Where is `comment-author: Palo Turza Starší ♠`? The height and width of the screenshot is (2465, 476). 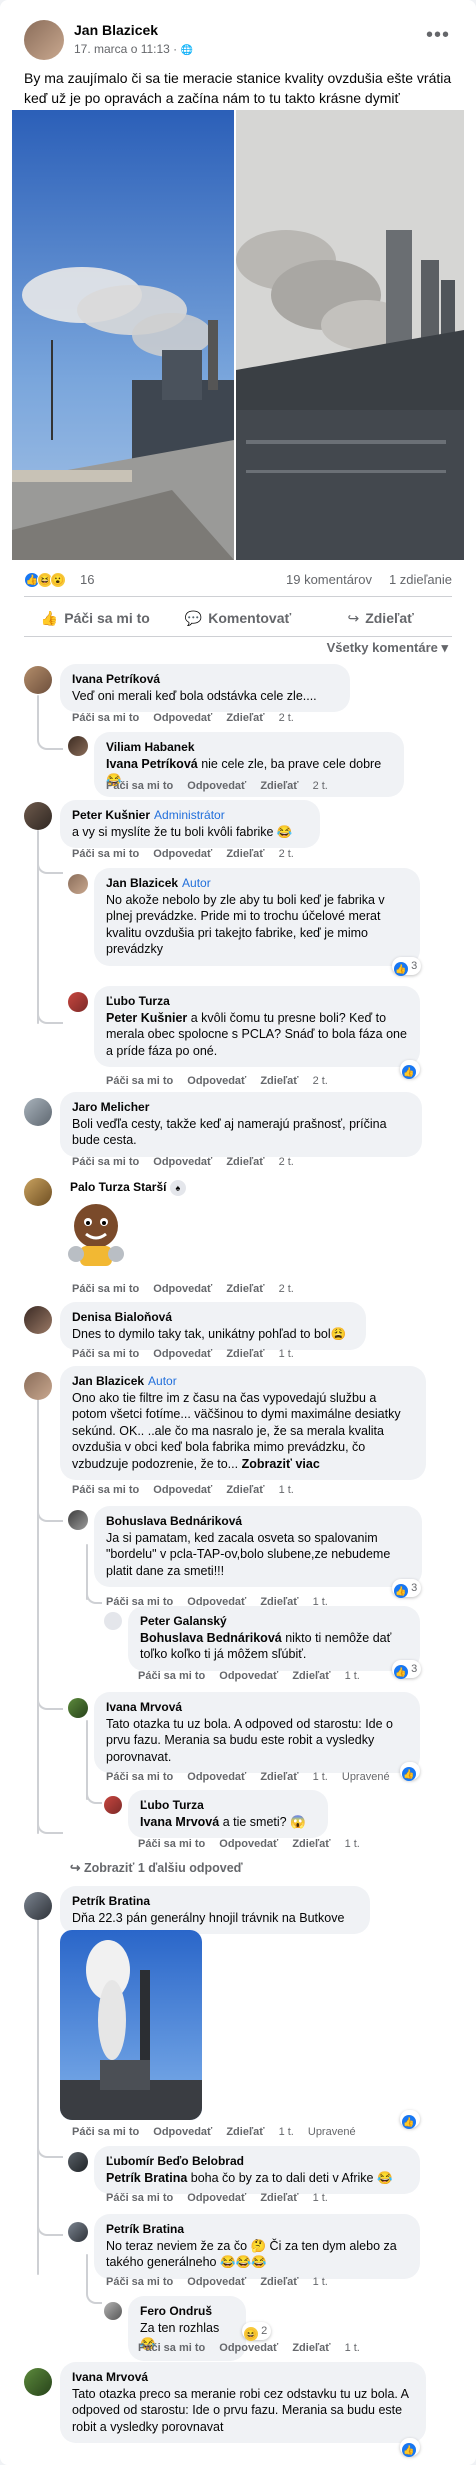
comment-author: Palo Turza Starší ♠ is located at coordinates (128, 1188).